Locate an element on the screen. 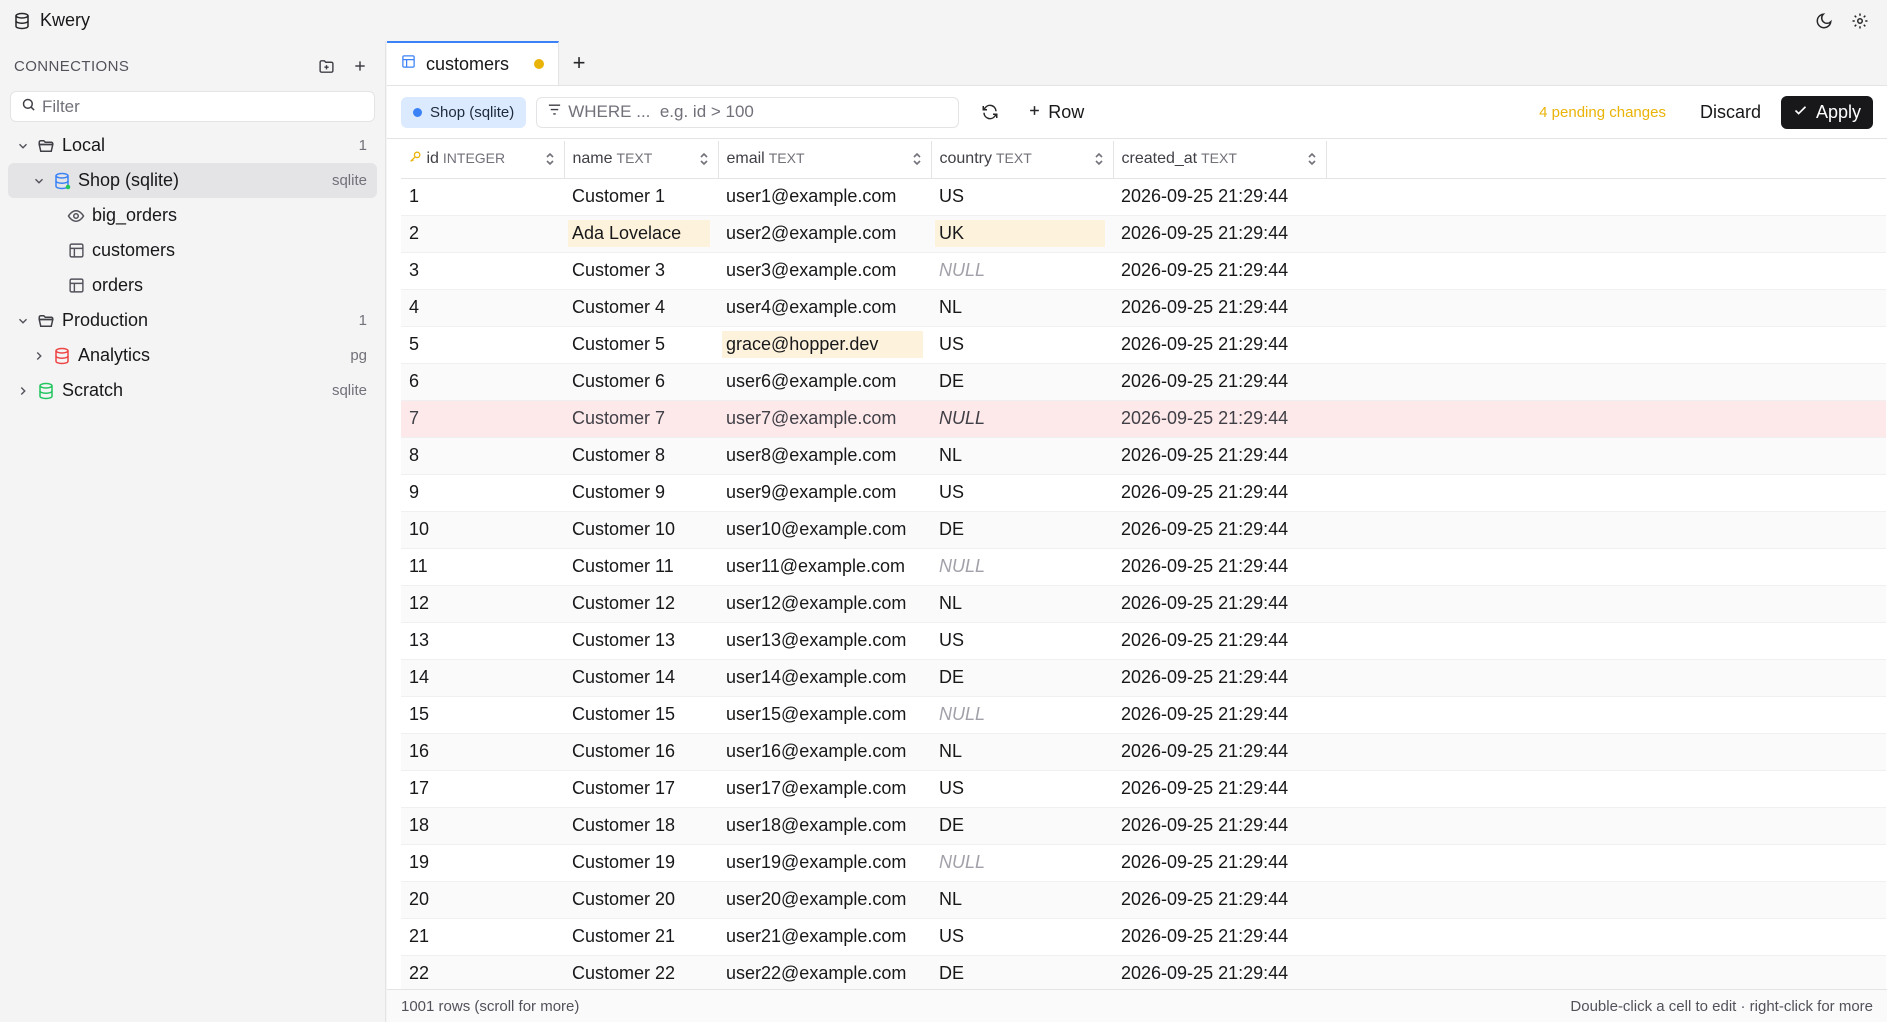  table-cell-email: user20@example.com is located at coordinates (824, 900).